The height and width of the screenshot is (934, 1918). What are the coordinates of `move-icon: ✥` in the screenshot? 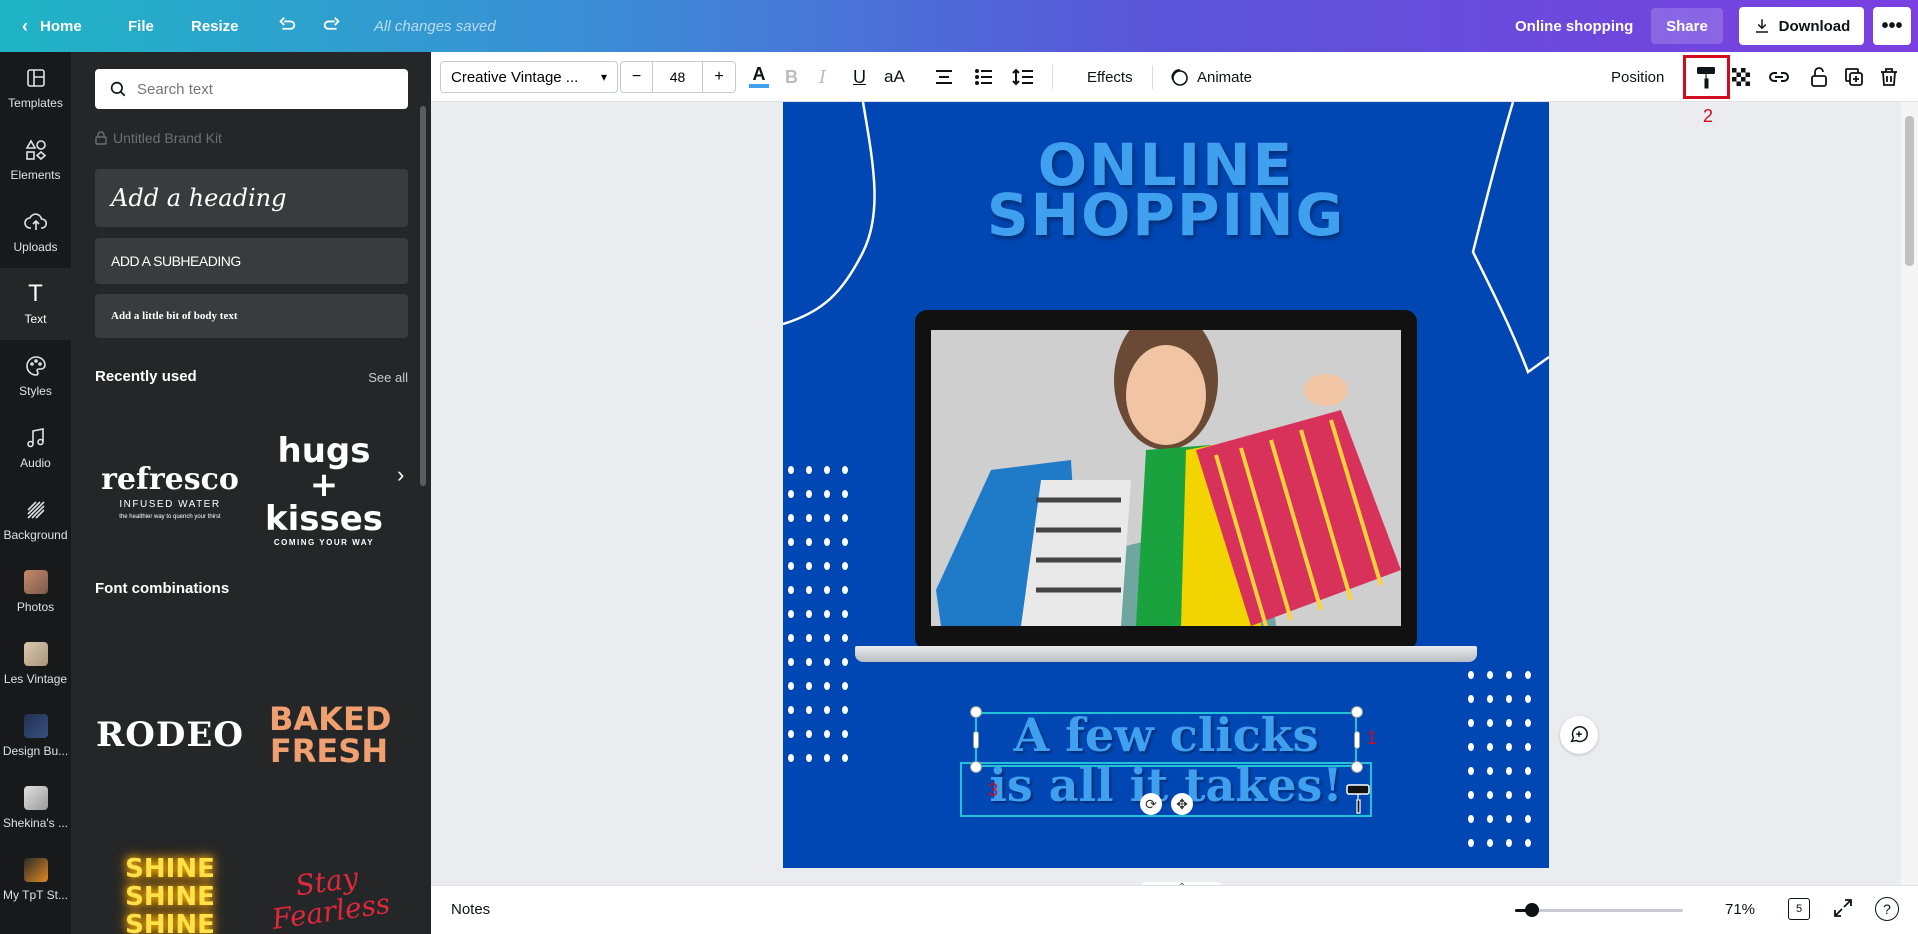 It's located at (1182, 804).